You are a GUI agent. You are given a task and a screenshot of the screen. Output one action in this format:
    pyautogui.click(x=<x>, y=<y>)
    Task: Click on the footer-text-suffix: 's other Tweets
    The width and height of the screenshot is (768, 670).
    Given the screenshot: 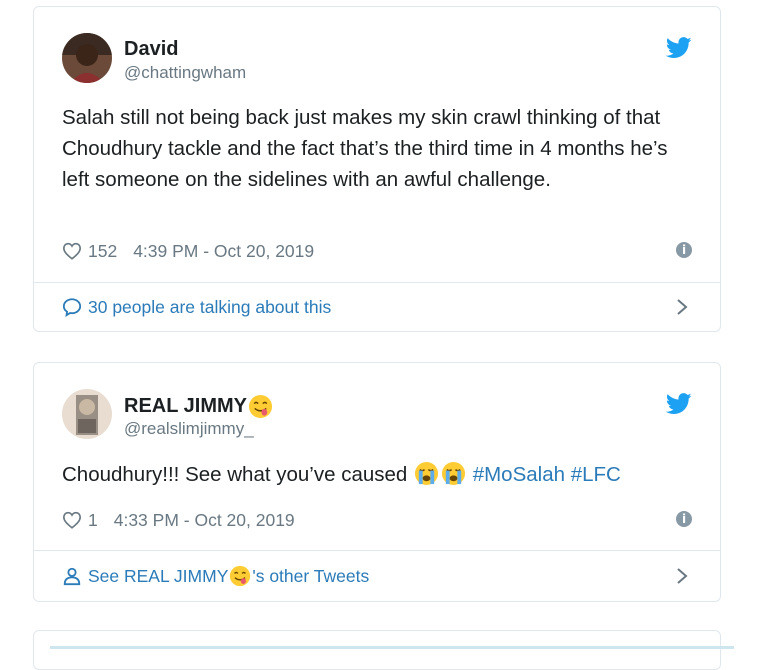 What is the action you would take?
    pyautogui.click(x=310, y=576)
    